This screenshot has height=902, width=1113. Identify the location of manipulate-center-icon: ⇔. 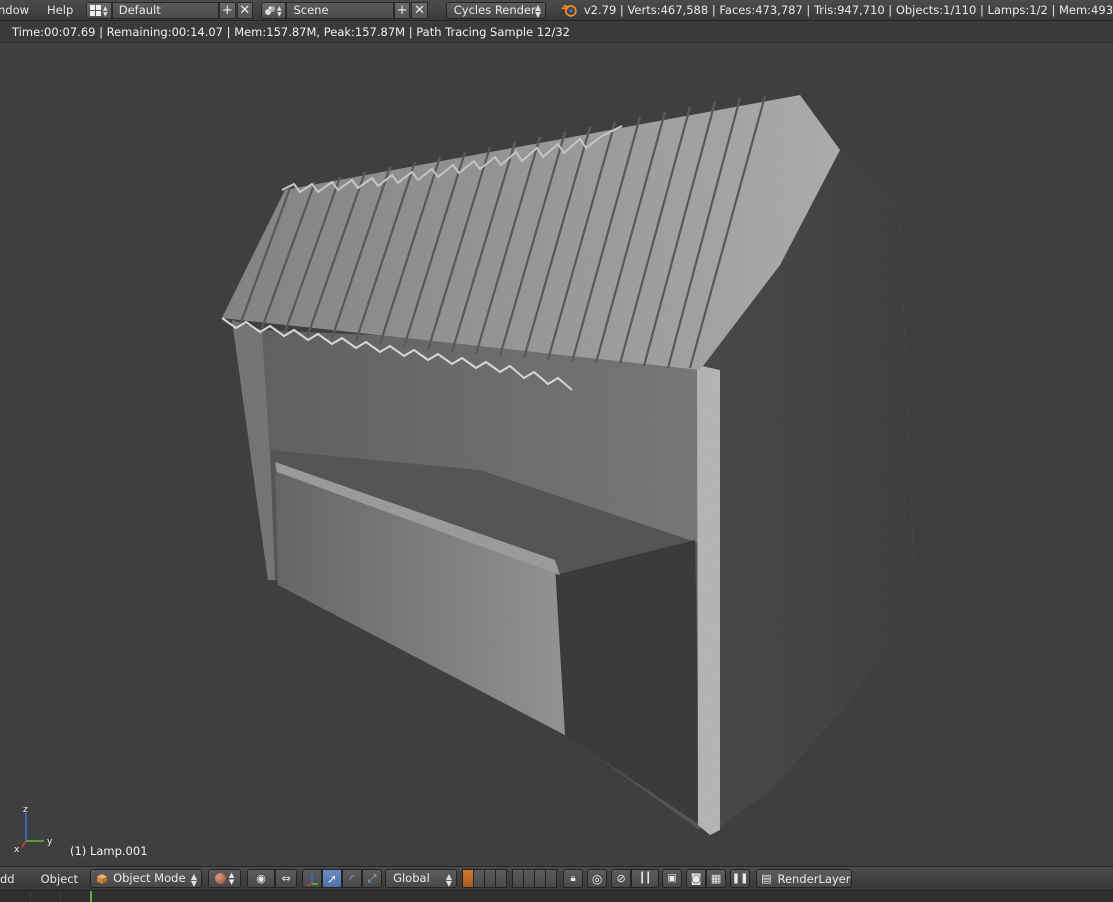
(286, 878).